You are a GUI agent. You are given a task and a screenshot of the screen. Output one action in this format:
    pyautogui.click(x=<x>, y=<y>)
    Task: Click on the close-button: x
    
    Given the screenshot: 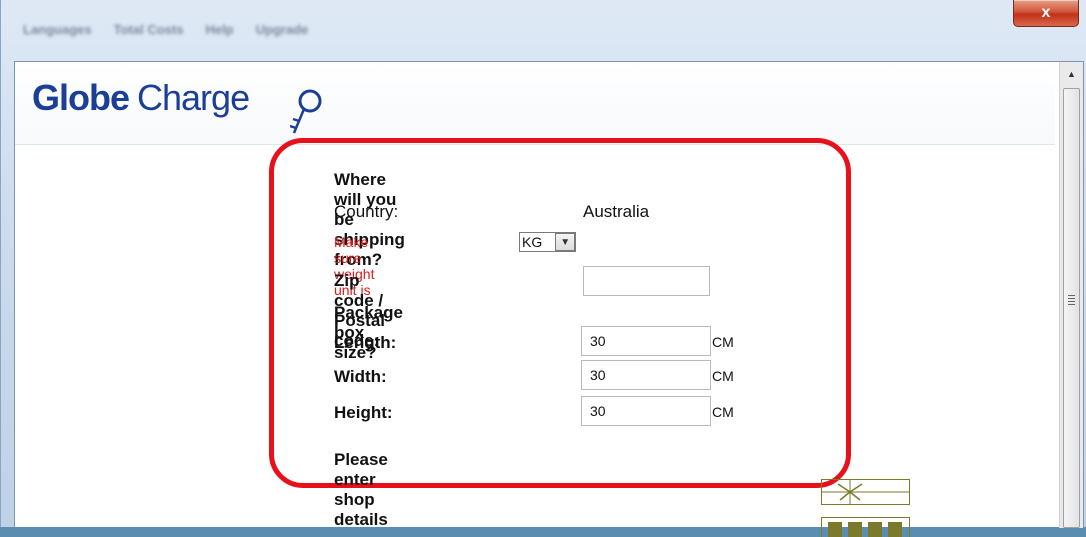 What is the action you would take?
    pyautogui.click(x=1046, y=13)
    